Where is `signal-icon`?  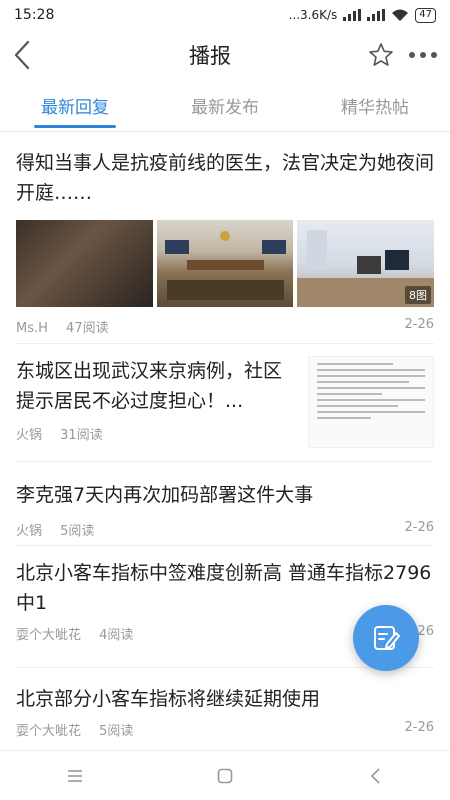 signal-icon is located at coordinates (352, 15).